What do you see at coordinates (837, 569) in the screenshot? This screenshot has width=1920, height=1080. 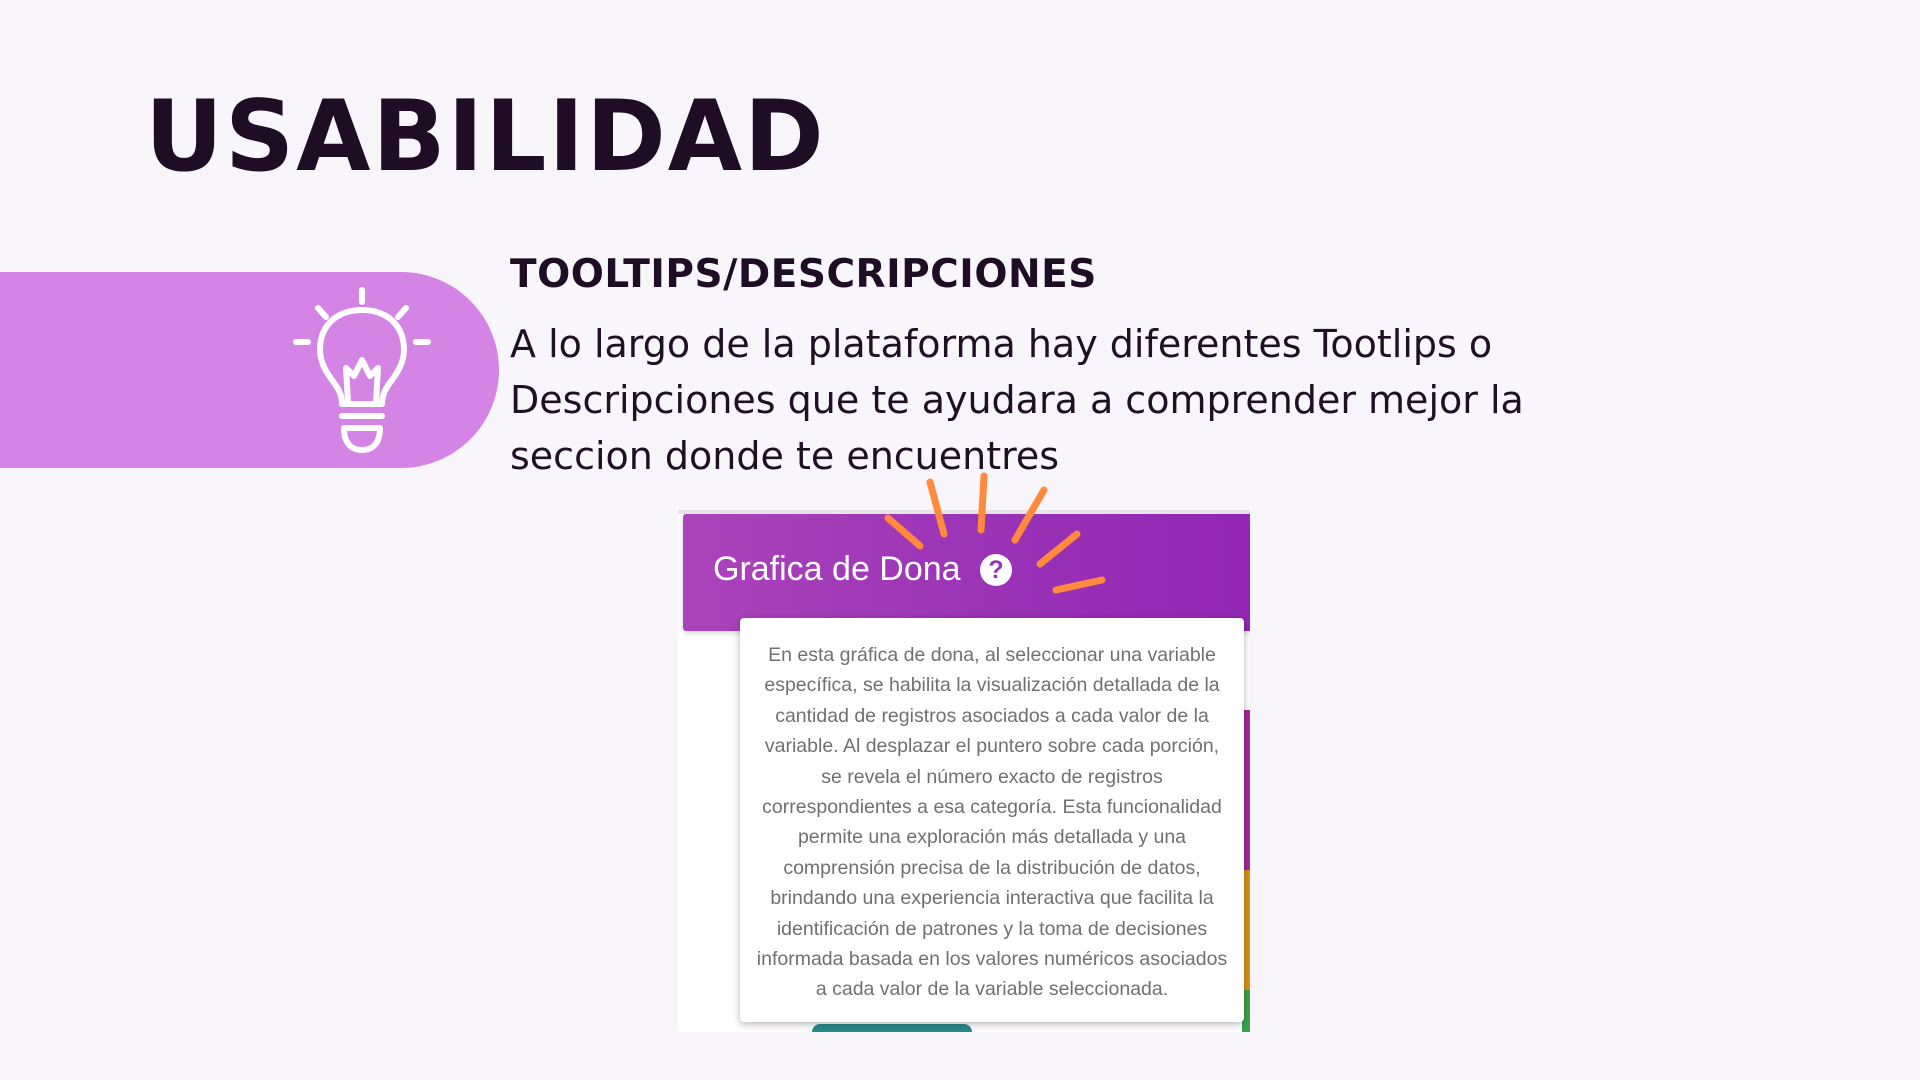 I see `widget-title: Grafica de Dona` at bounding box center [837, 569].